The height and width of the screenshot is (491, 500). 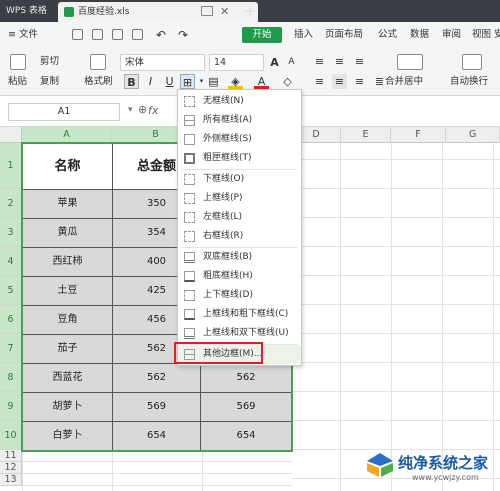 What do you see at coordinates (451, 35) in the screenshot?
I see `tab-review: 审阅` at bounding box center [451, 35].